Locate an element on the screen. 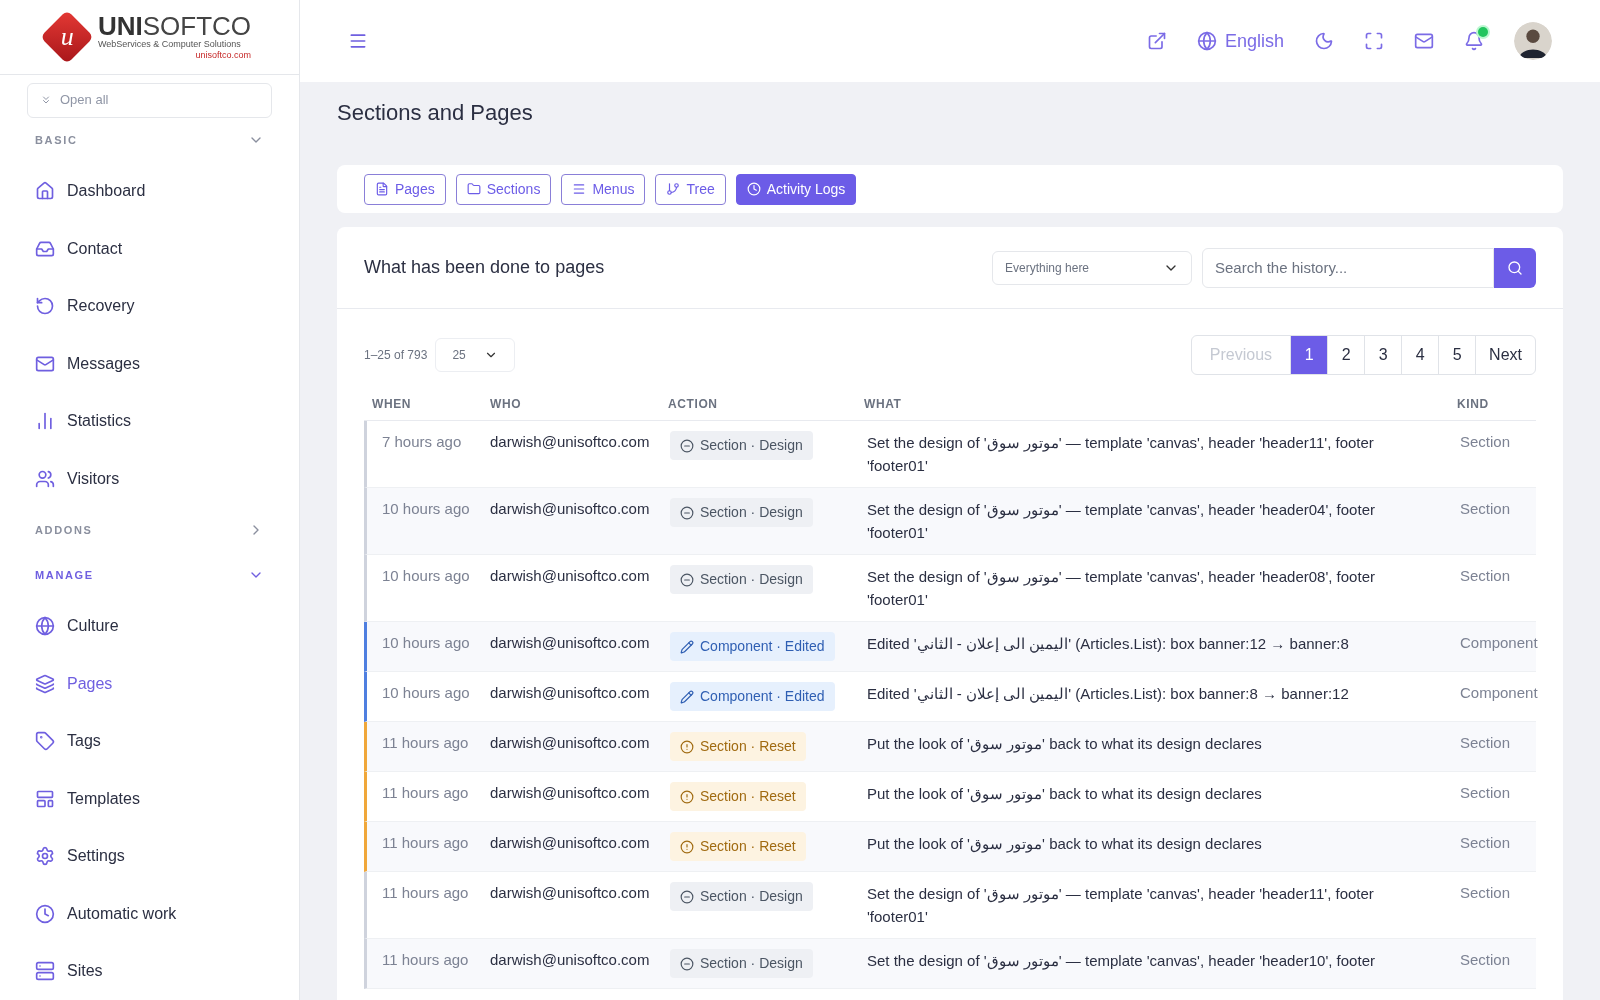  house-icon is located at coordinates (45, 191).